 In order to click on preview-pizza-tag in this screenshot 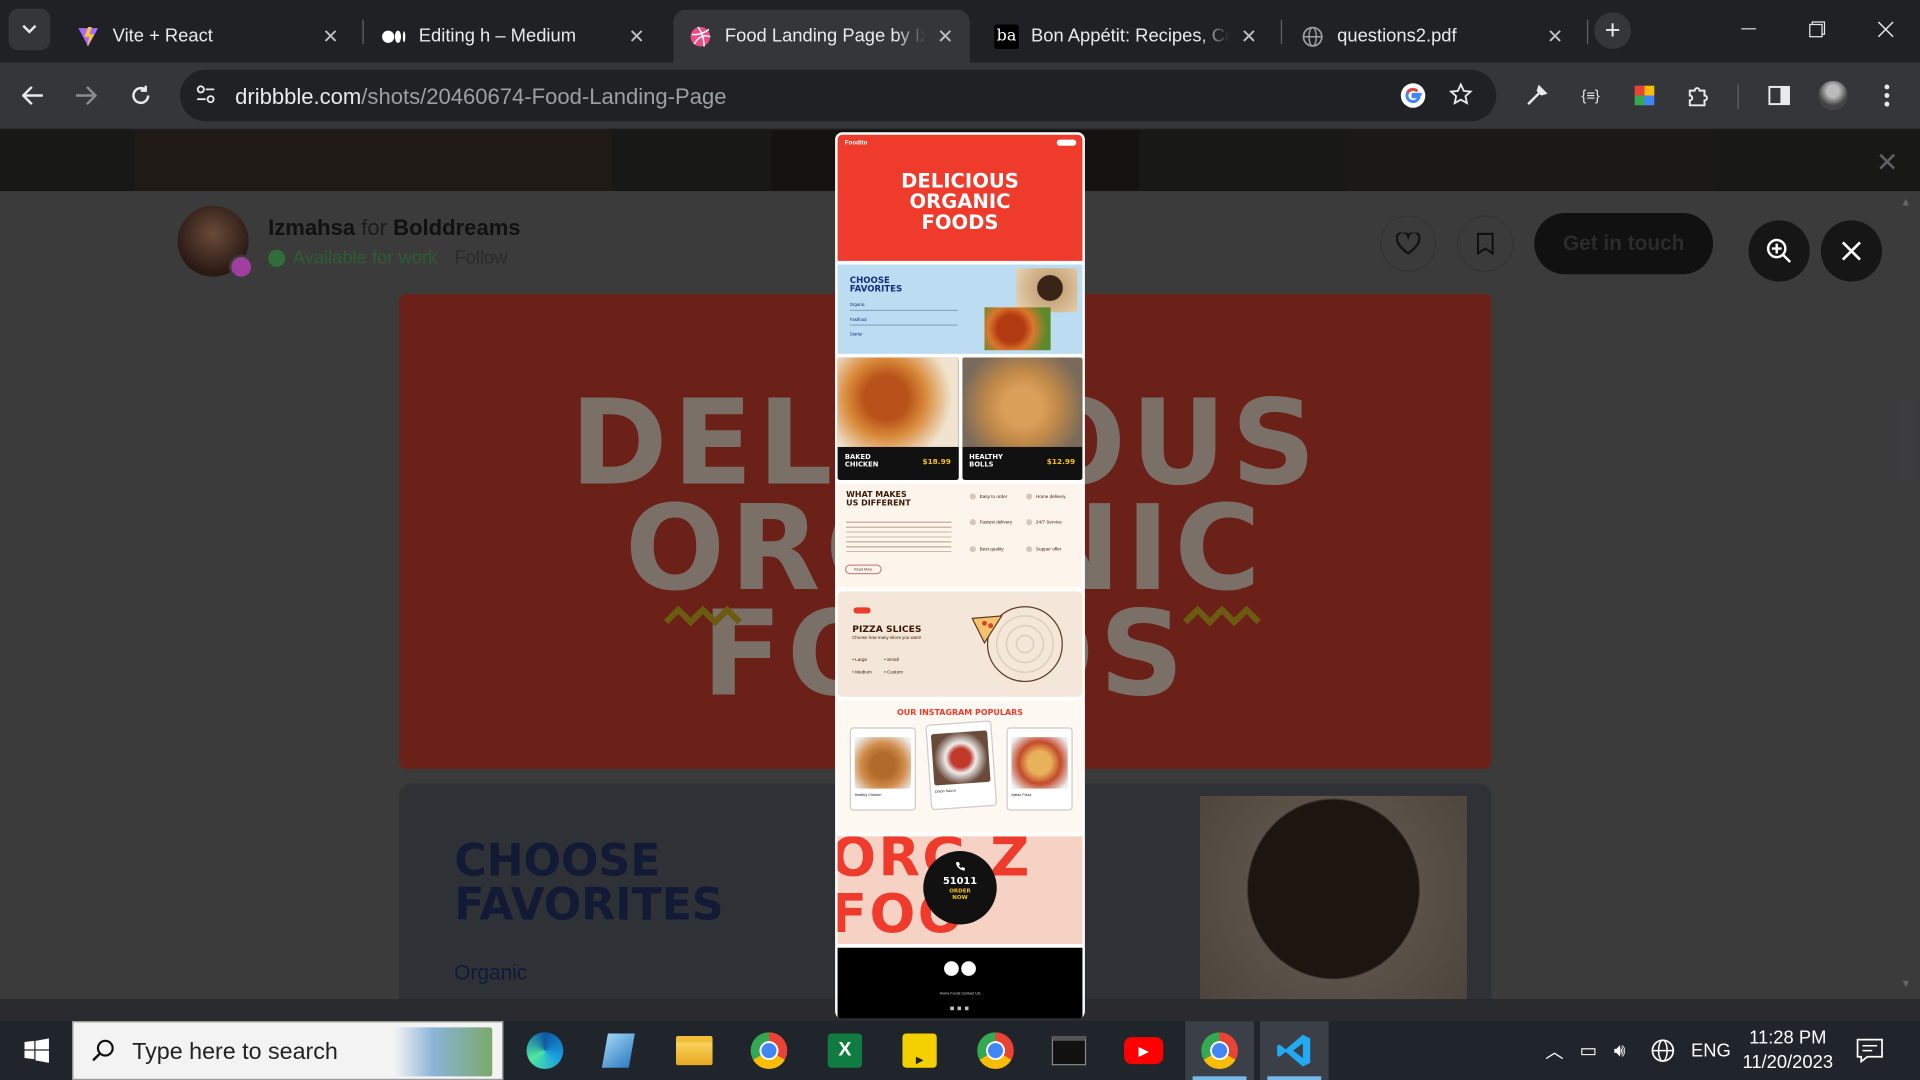, I will do `click(862, 610)`.